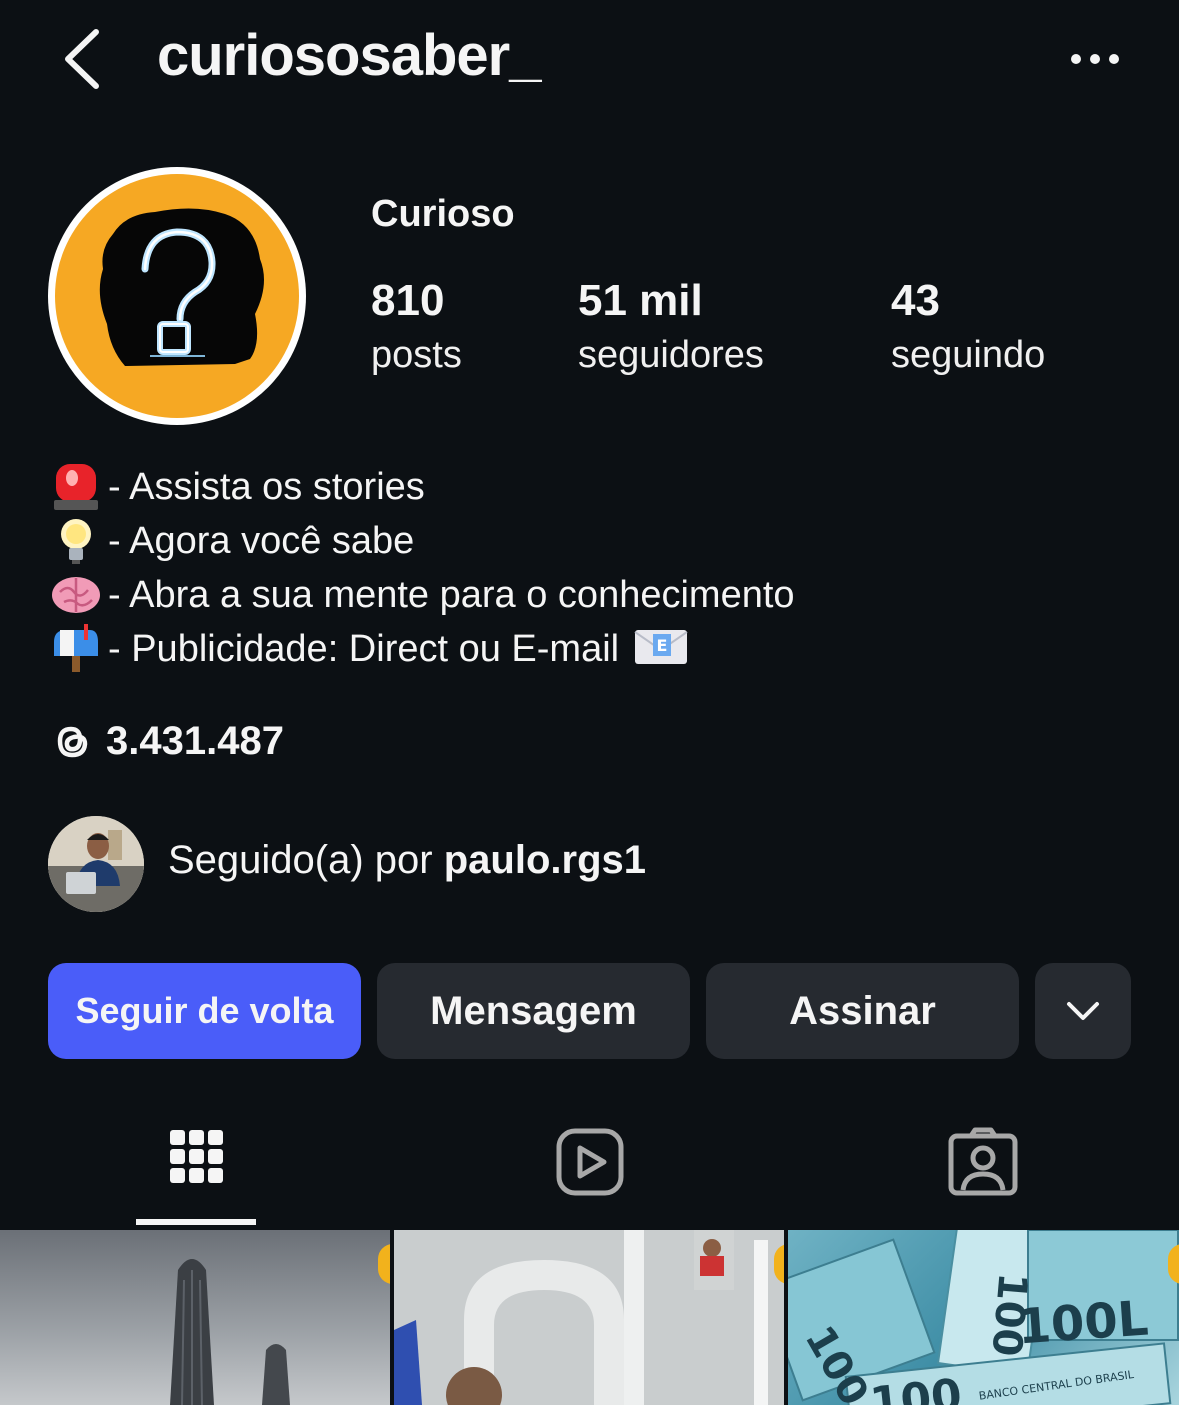 The height and width of the screenshot is (1405, 1179). What do you see at coordinates (407, 301) in the screenshot?
I see `posts-count: 810` at bounding box center [407, 301].